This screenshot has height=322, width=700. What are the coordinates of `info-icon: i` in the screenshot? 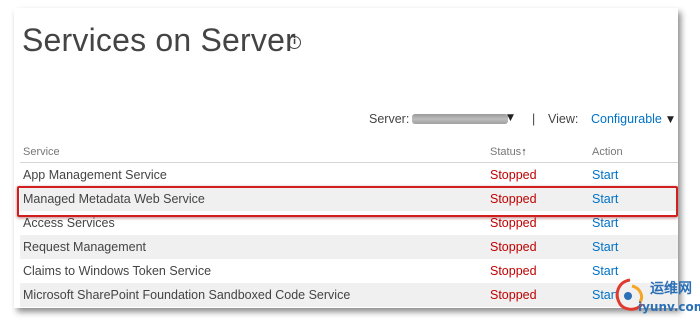 It's located at (294, 42).